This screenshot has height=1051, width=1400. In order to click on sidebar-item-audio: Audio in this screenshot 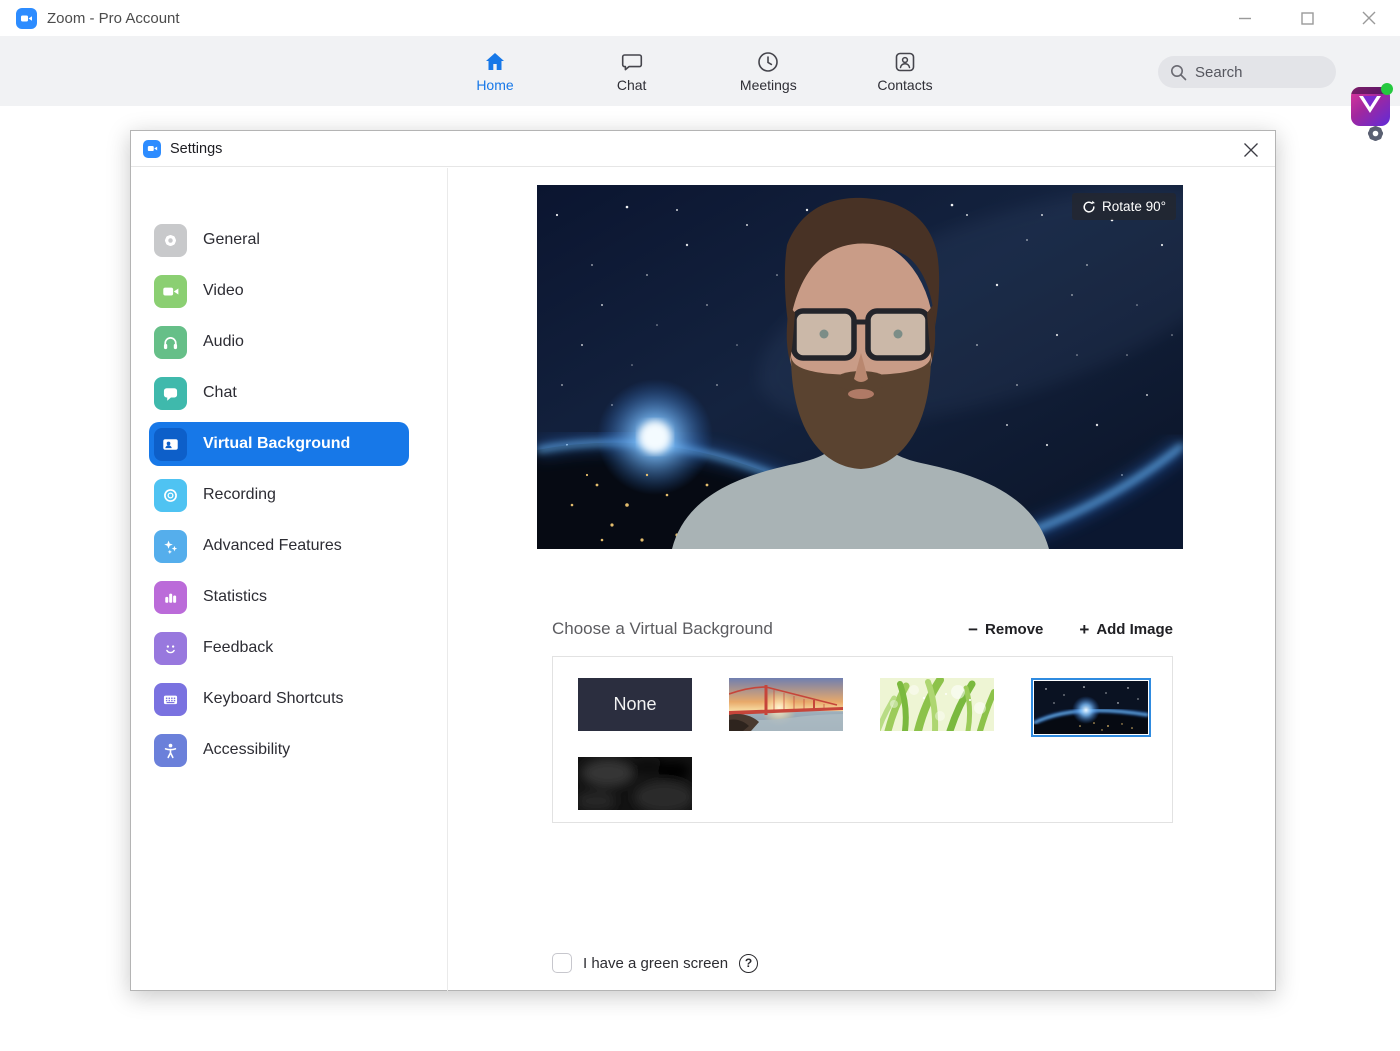, I will do `click(279, 342)`.